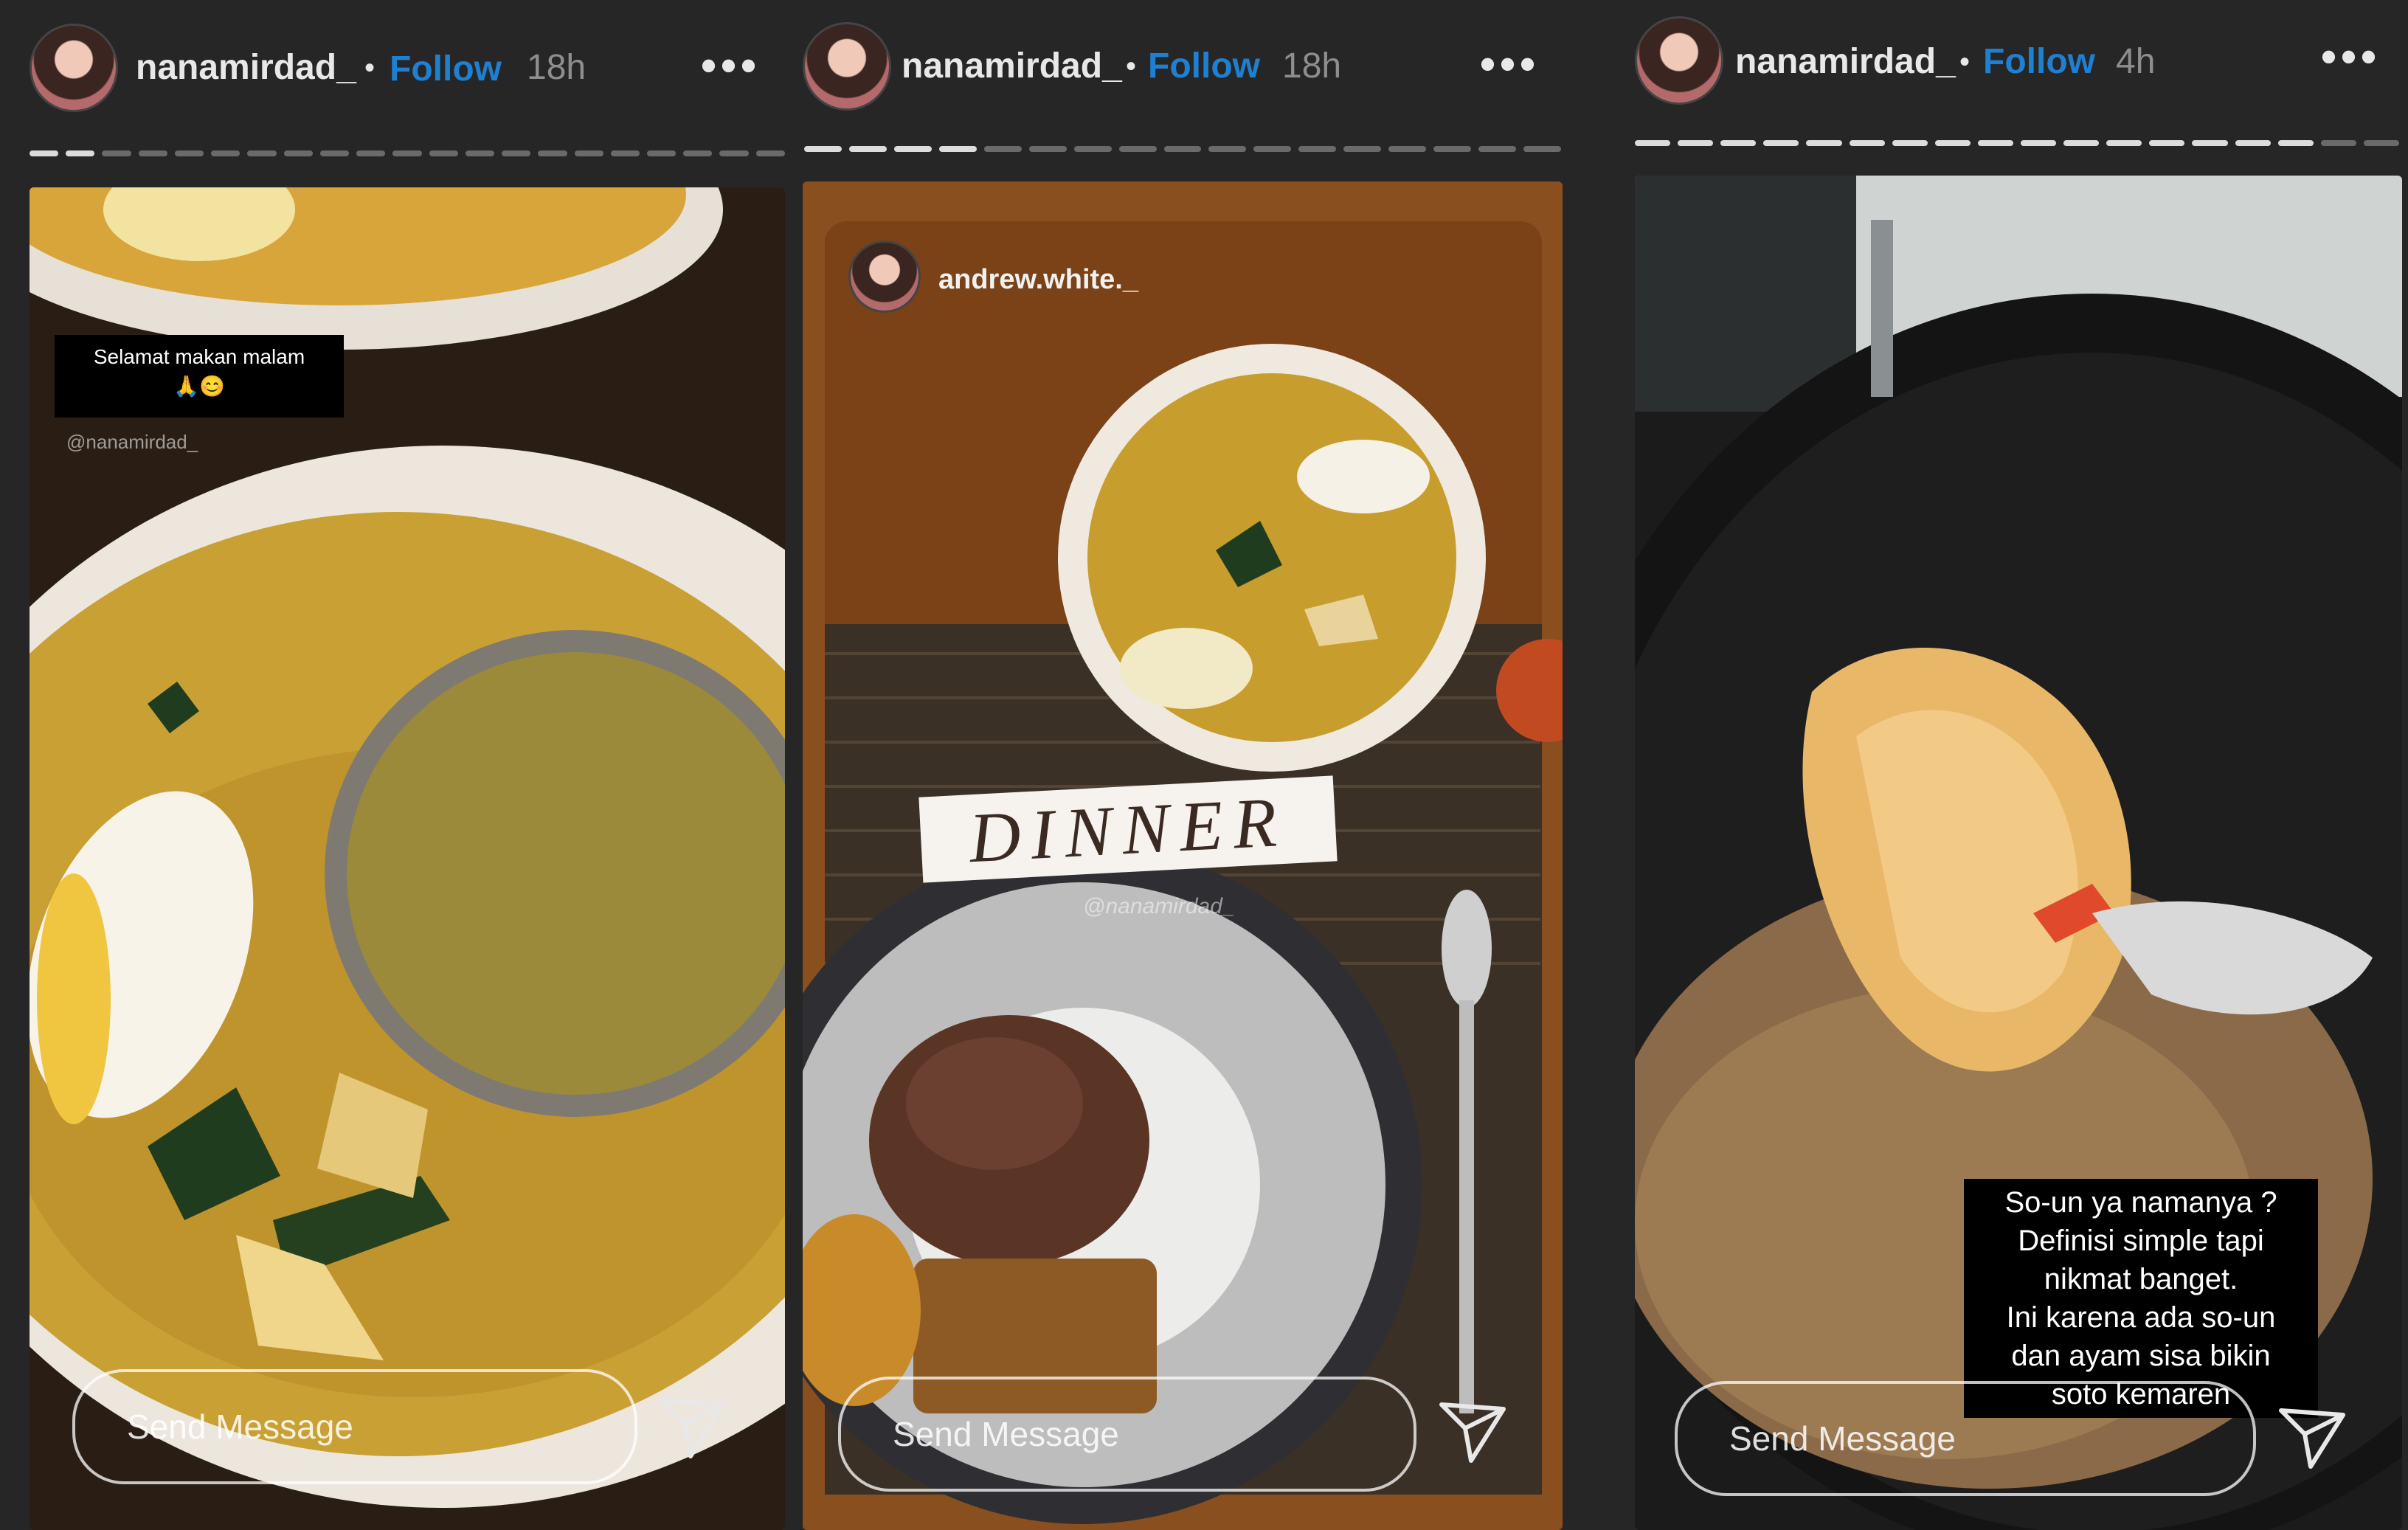 Image resolution: width=2408 pixels, height=1530 pixels. What do you see at coordinates (2141, 1279) in the screenshot?
I see `caption-line: nikmat banget.` at bounding box center [2141, 1279].